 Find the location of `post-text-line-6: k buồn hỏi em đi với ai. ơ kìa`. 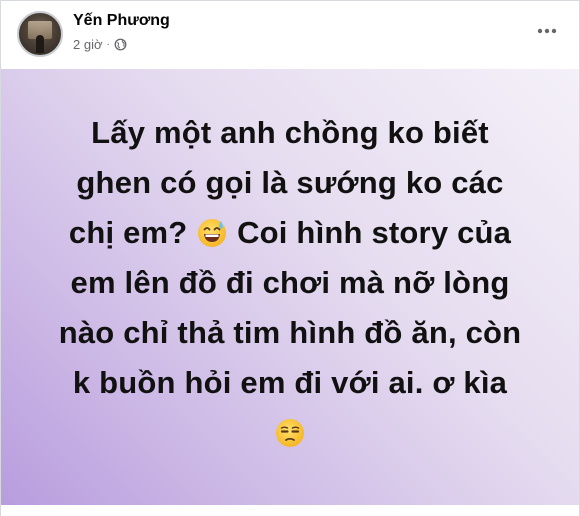

post-text-line-6: k buồn hỏi em đi với ai. ơ kìa is located at coordinates (290, 382).